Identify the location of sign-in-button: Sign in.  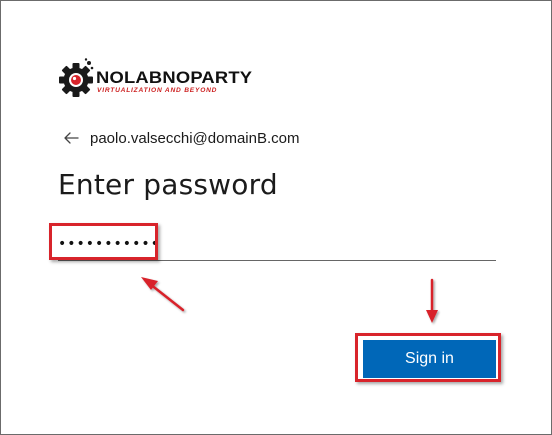
(429, 359).